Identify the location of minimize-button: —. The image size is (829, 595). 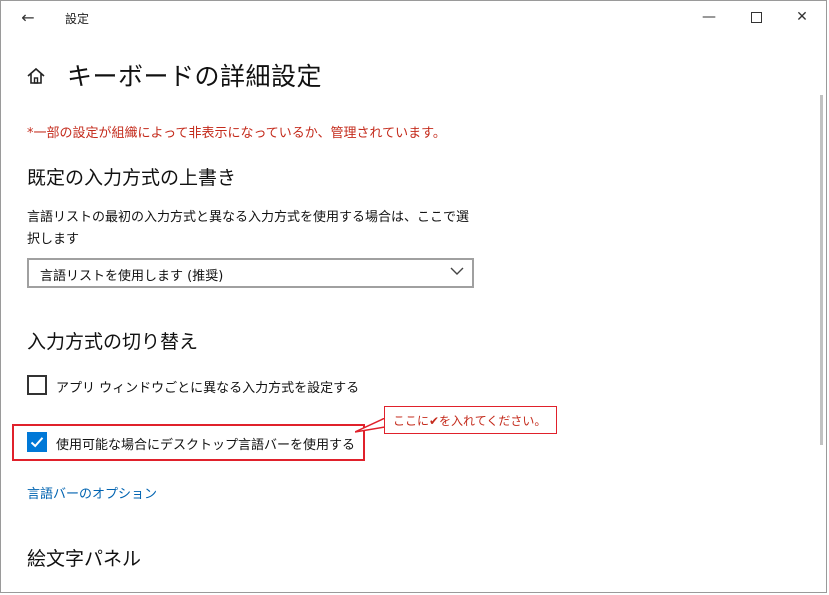
(709, 17).